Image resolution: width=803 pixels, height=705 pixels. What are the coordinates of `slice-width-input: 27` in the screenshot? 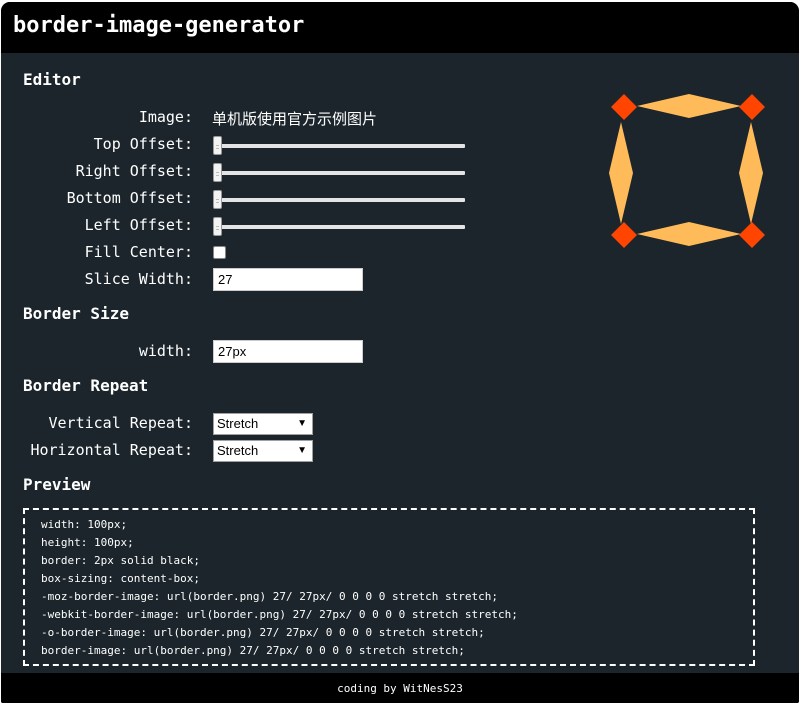 It's located at (288, 279).